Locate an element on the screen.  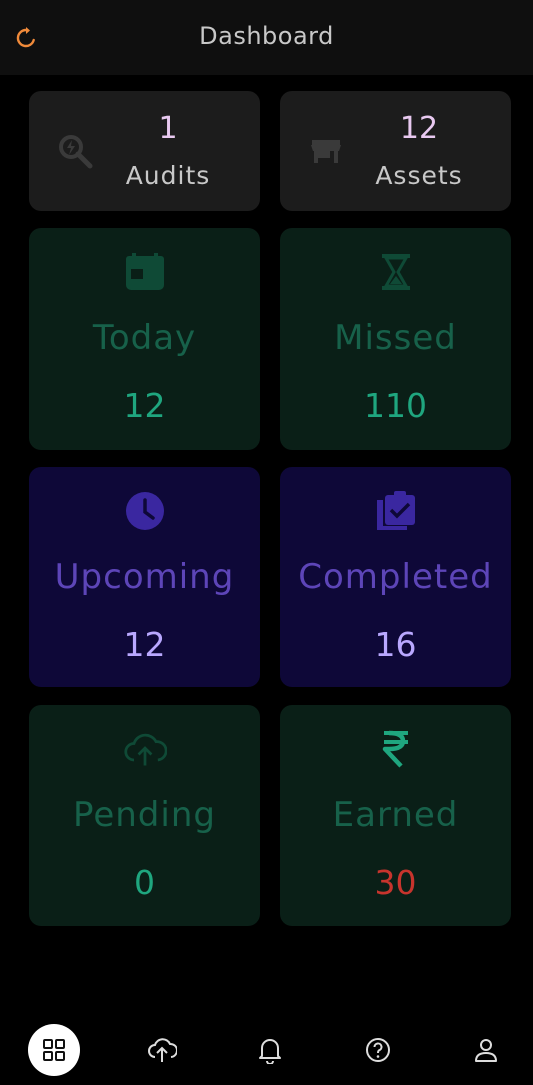
pending-label: Pending is located at coordinates (144, 815).